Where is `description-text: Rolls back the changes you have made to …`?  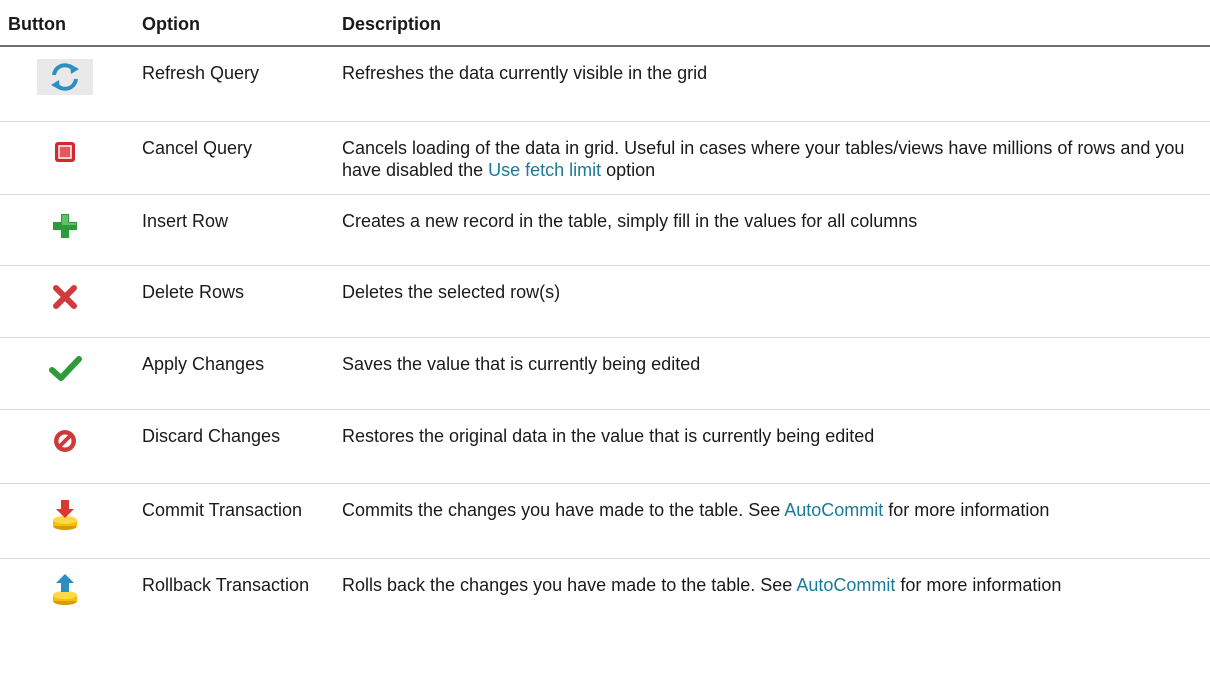
description-text: Rolls back the changes you have made to … is located at coordinates (569, 585).